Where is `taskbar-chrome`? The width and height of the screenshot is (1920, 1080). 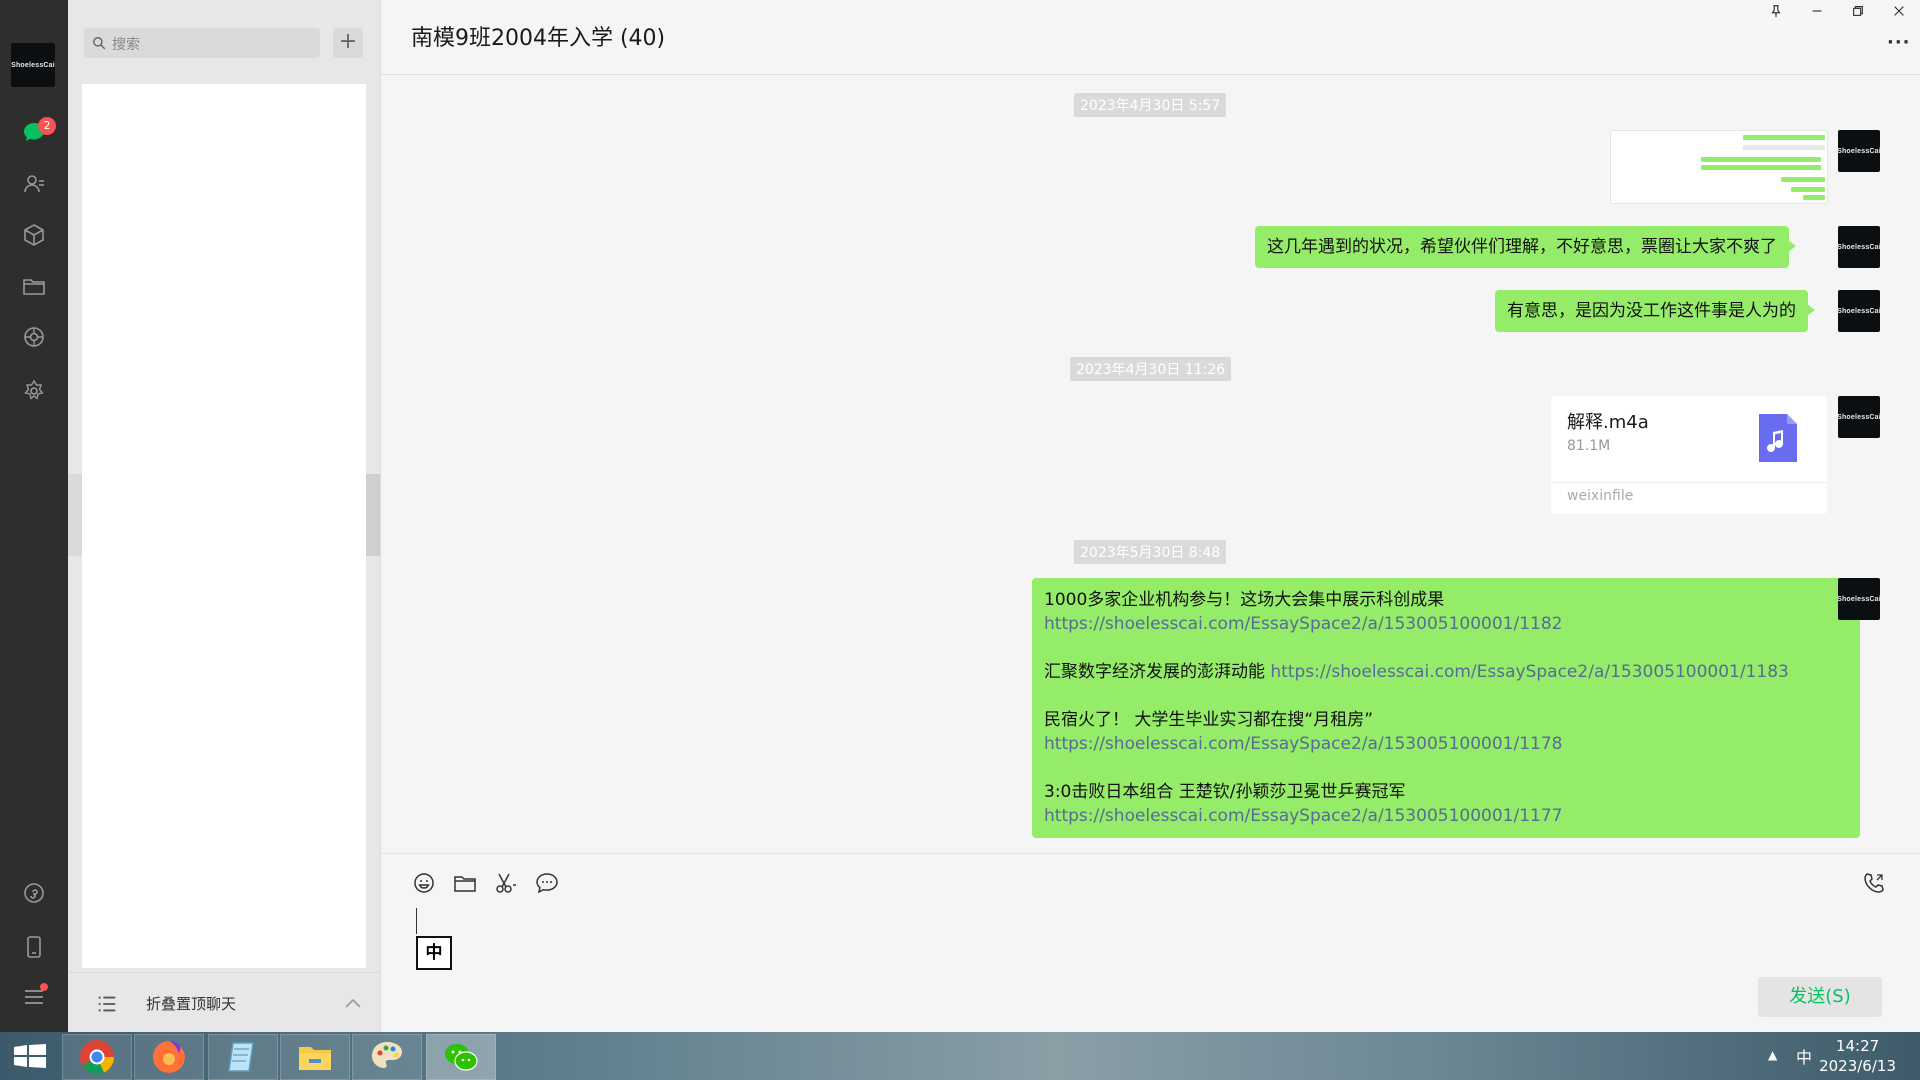
taskbar-chrome is located at coordinates (97, 1057).